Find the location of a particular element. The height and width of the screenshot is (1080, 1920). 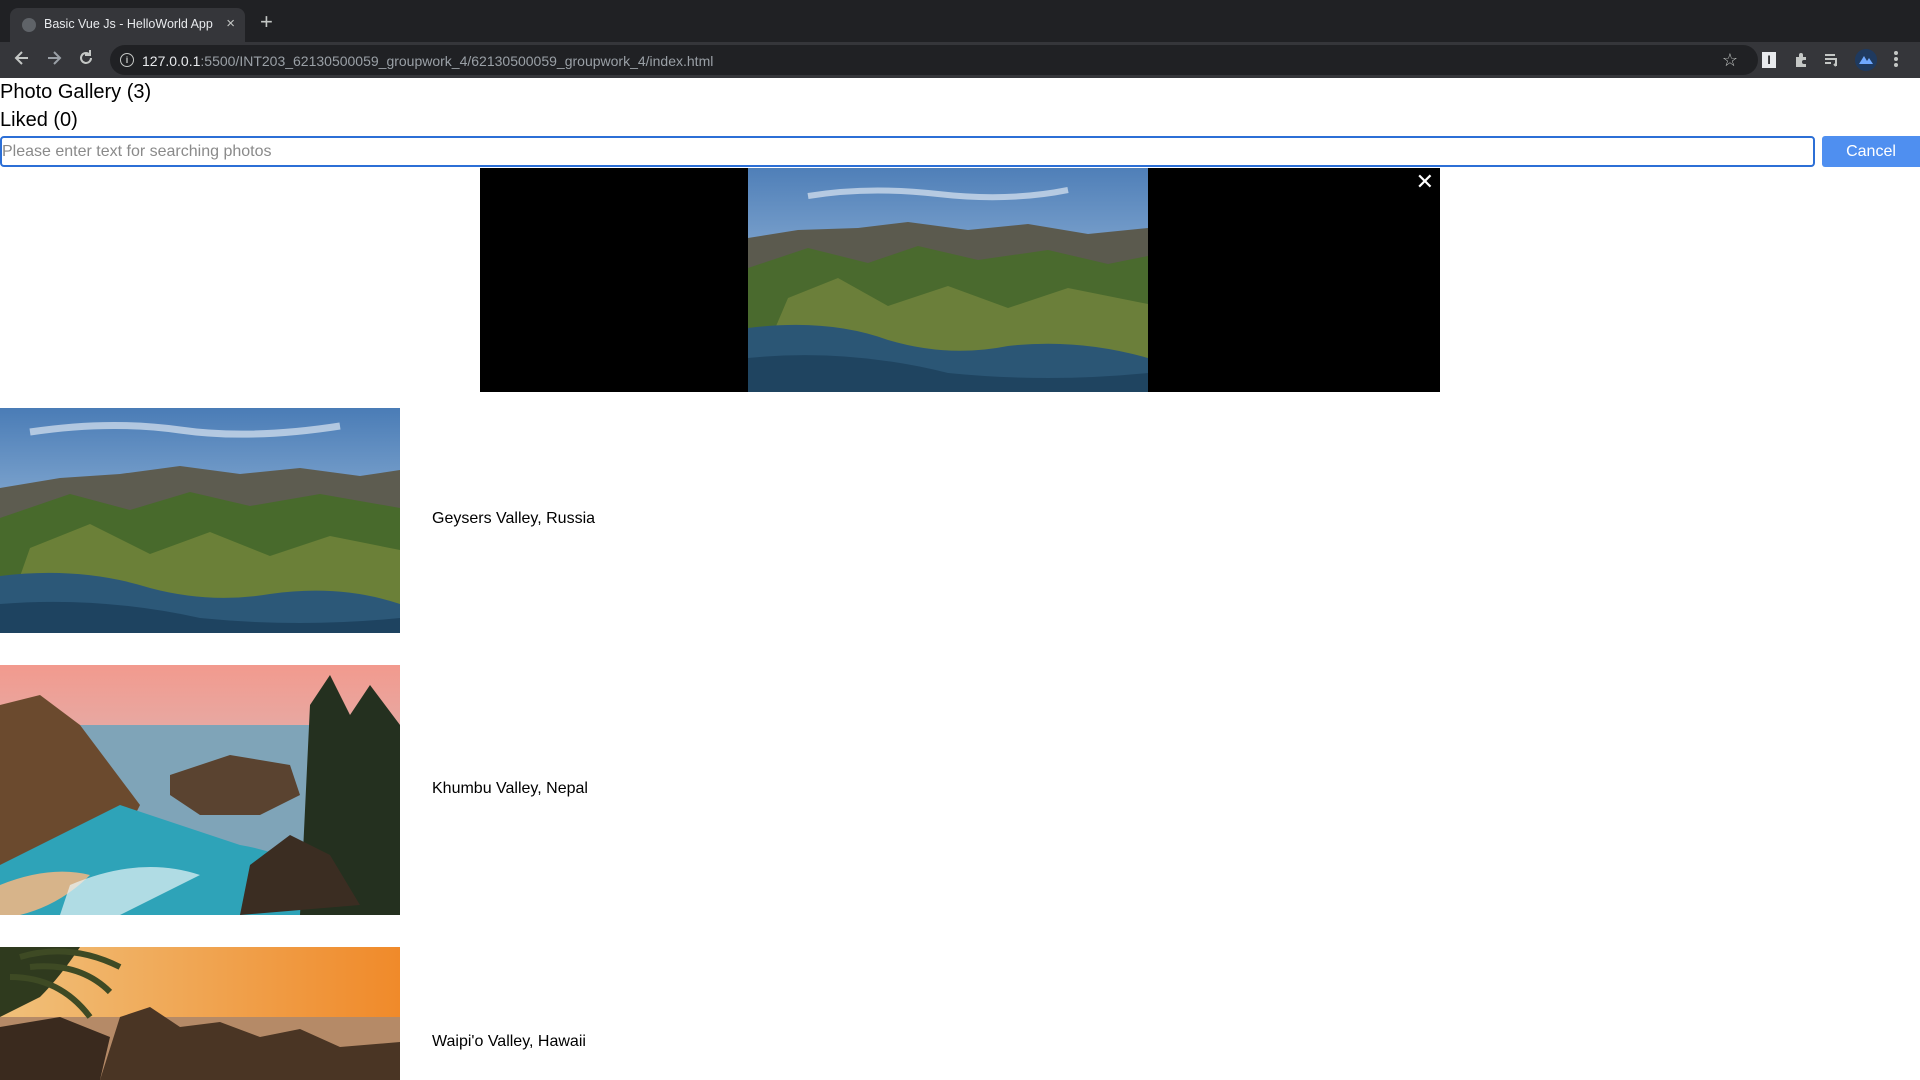

tab-close-icon: × is located at coordinates (230, 24).